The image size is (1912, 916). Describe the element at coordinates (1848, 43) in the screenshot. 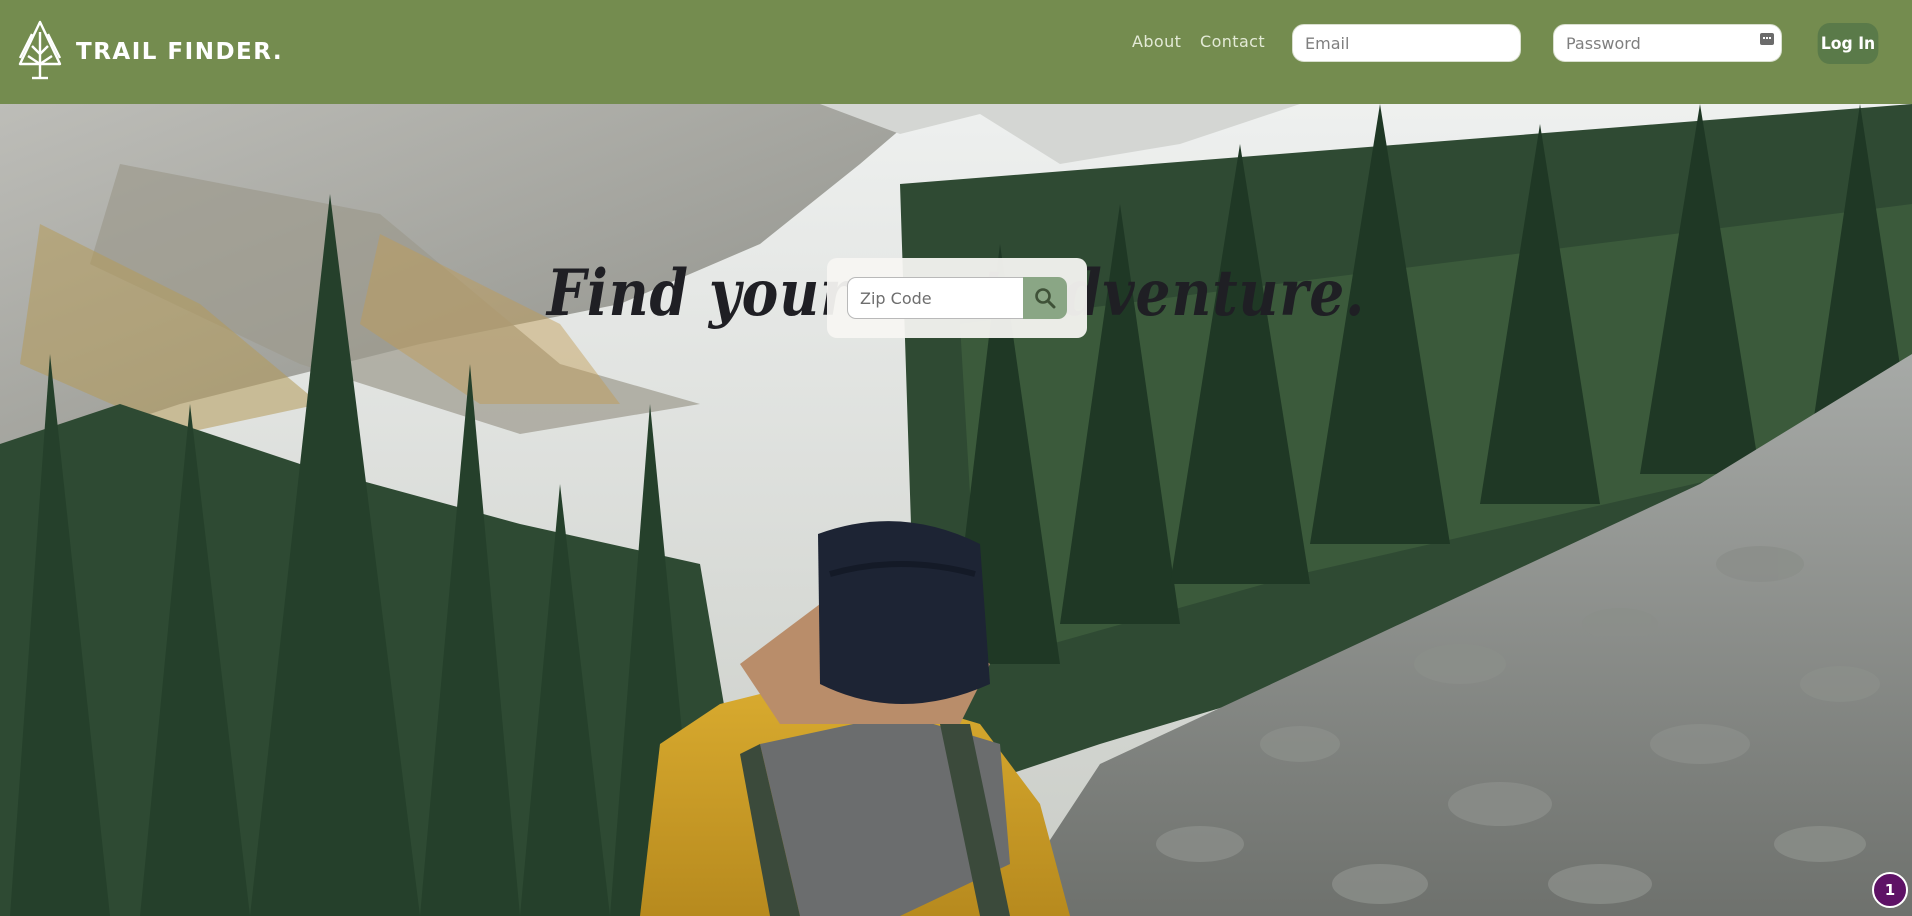

I see `login-button: Log In` at that location.